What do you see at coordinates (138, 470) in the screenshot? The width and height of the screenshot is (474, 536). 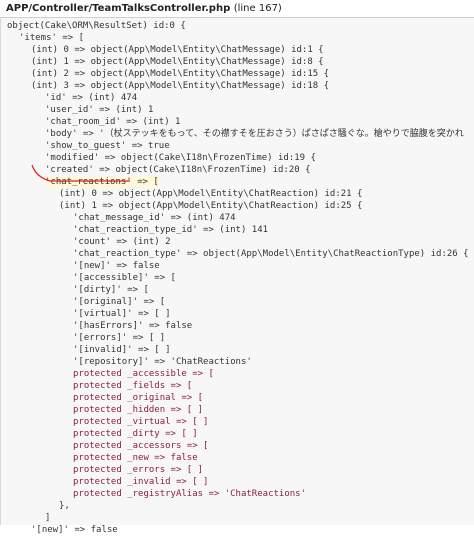 I see `dump-line: protected _errors => [ ]` at bounding box center [138, 470].